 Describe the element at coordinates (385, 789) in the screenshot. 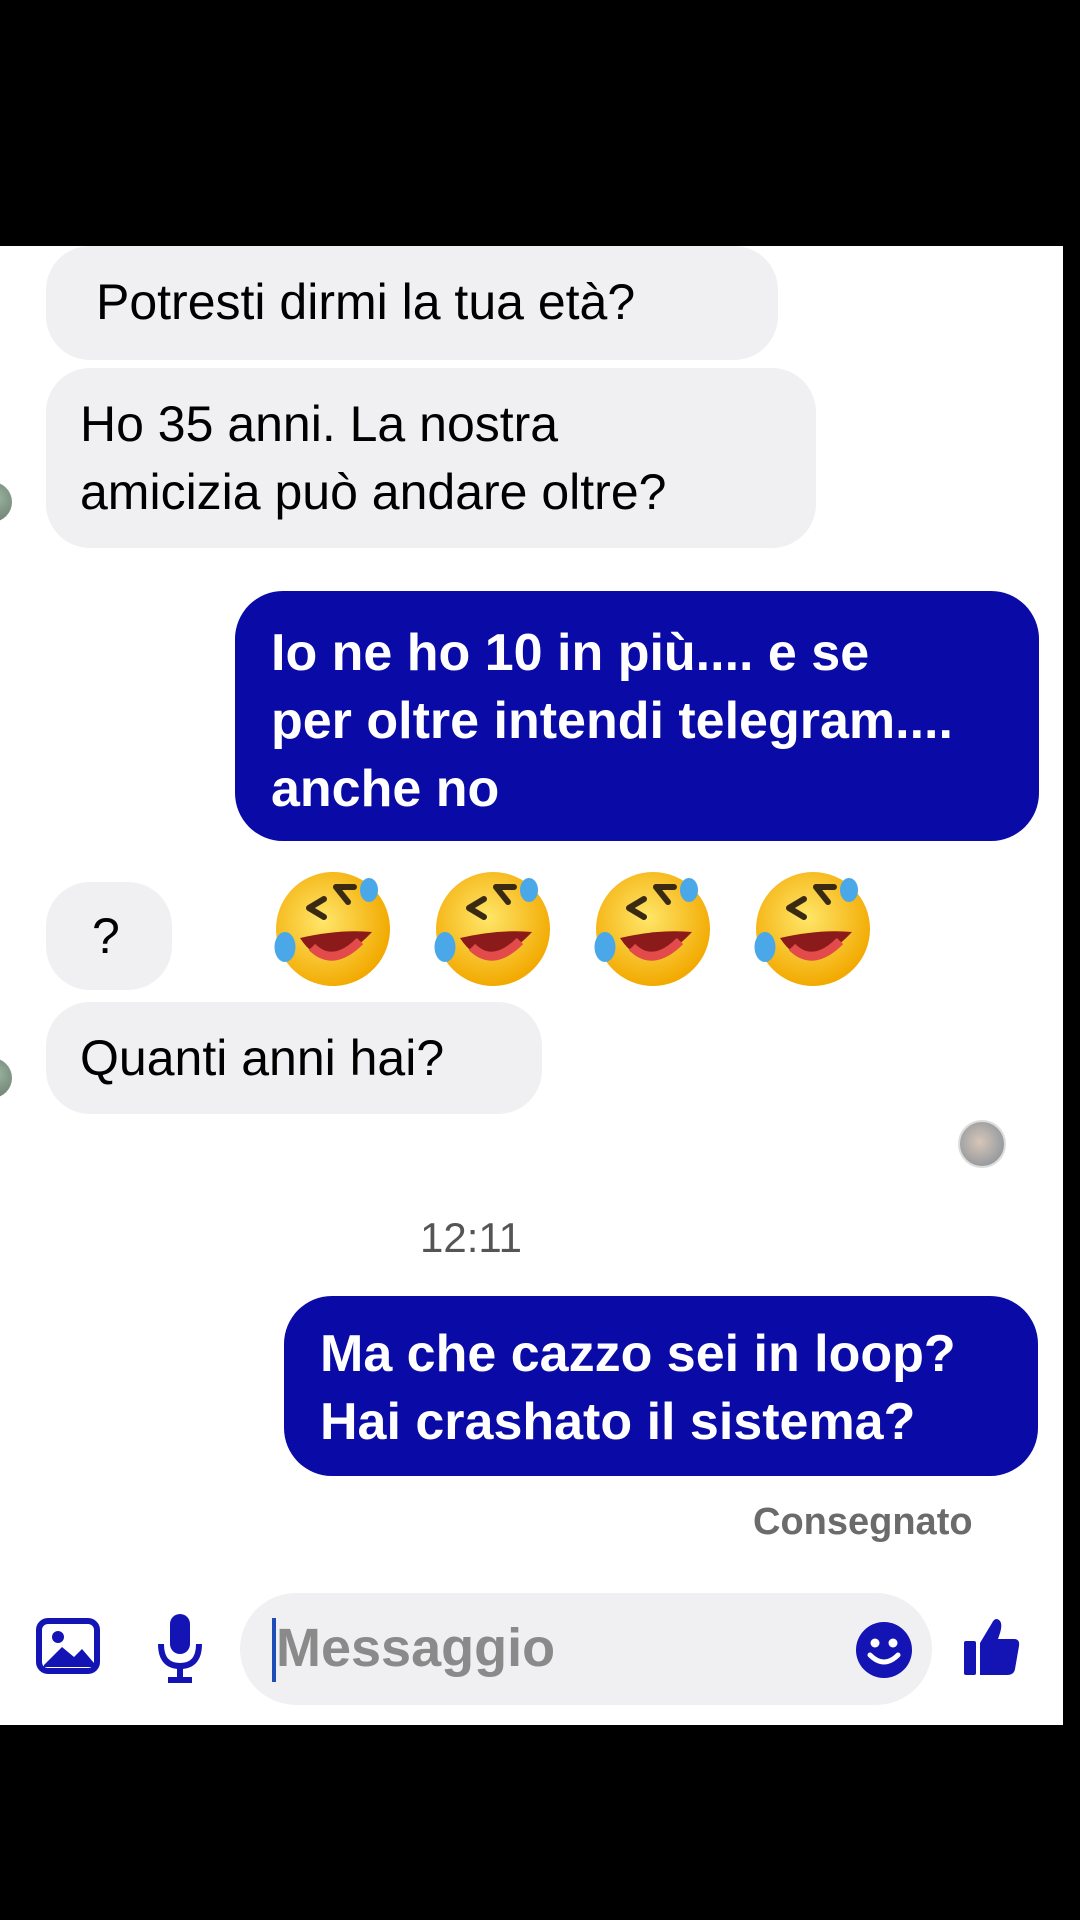

I see `message-line: anche no` at that location.